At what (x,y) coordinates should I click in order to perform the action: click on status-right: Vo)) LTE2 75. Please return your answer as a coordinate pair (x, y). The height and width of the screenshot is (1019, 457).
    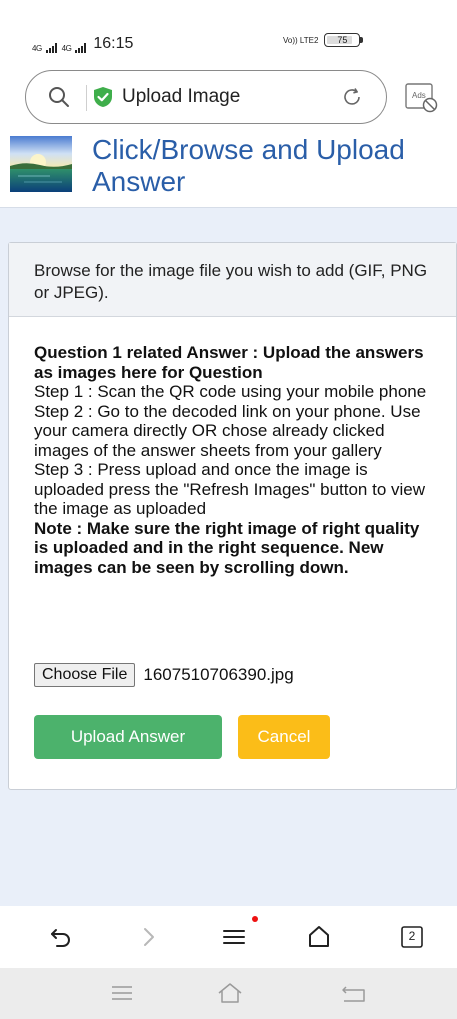
    Looking at the image, I should click on (323, 40).